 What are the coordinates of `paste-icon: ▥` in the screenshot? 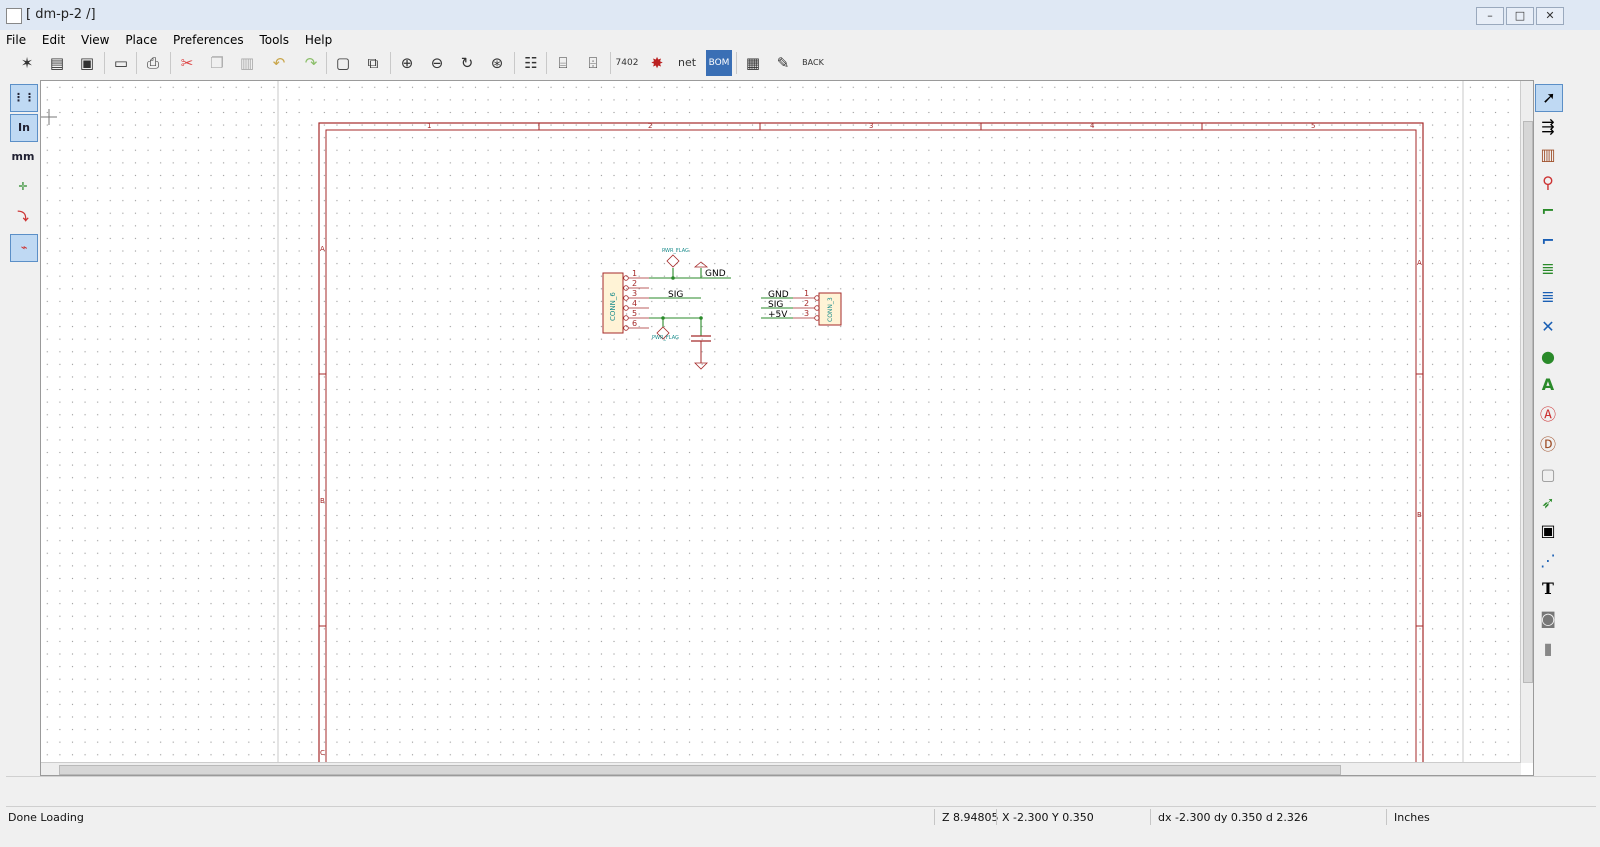 It's located at (247, 63).